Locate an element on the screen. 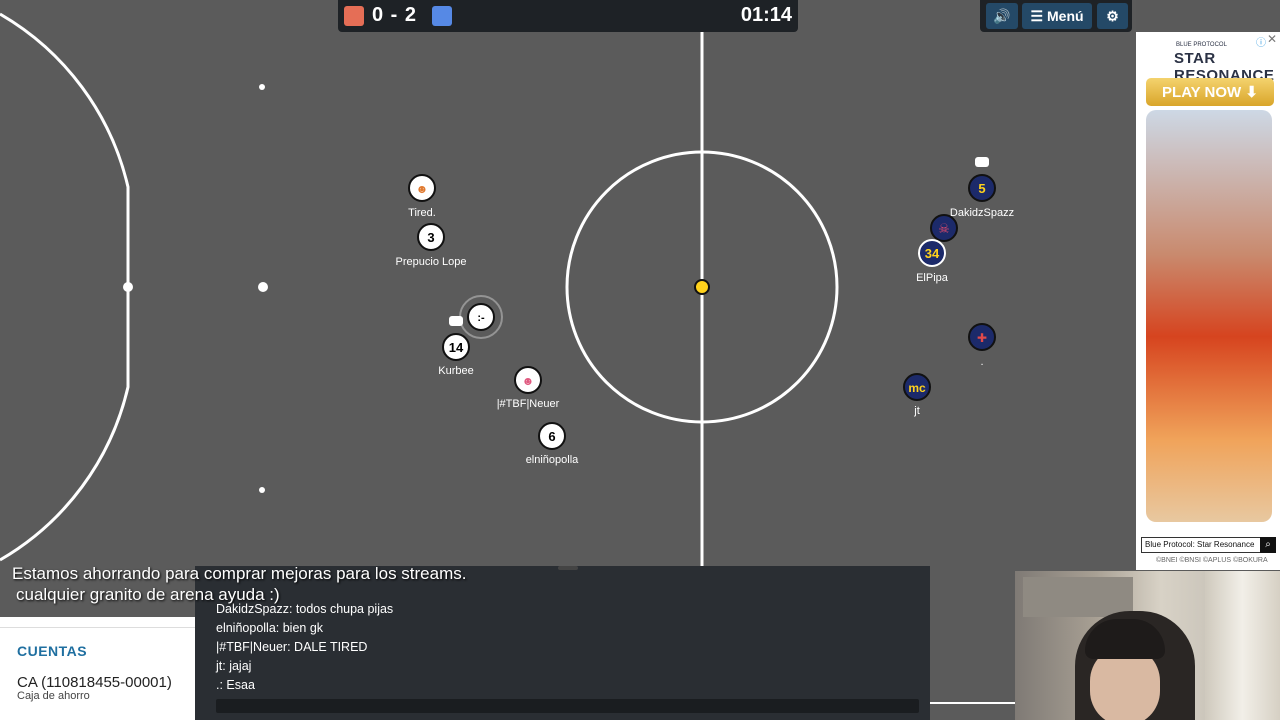 This screenshot has width=1280, height=720. ad-close-icon: ✕ is located at coordinates (1272, 39).